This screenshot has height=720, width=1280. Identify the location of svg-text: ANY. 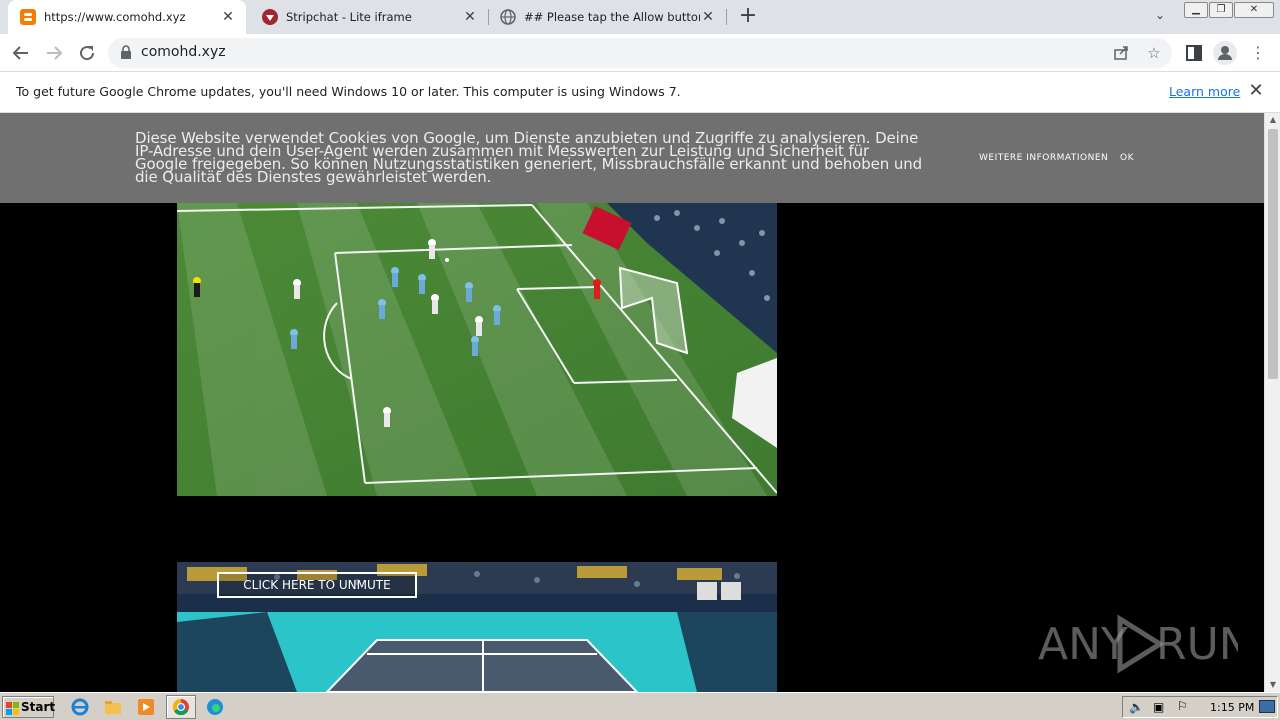
(1083, 644).